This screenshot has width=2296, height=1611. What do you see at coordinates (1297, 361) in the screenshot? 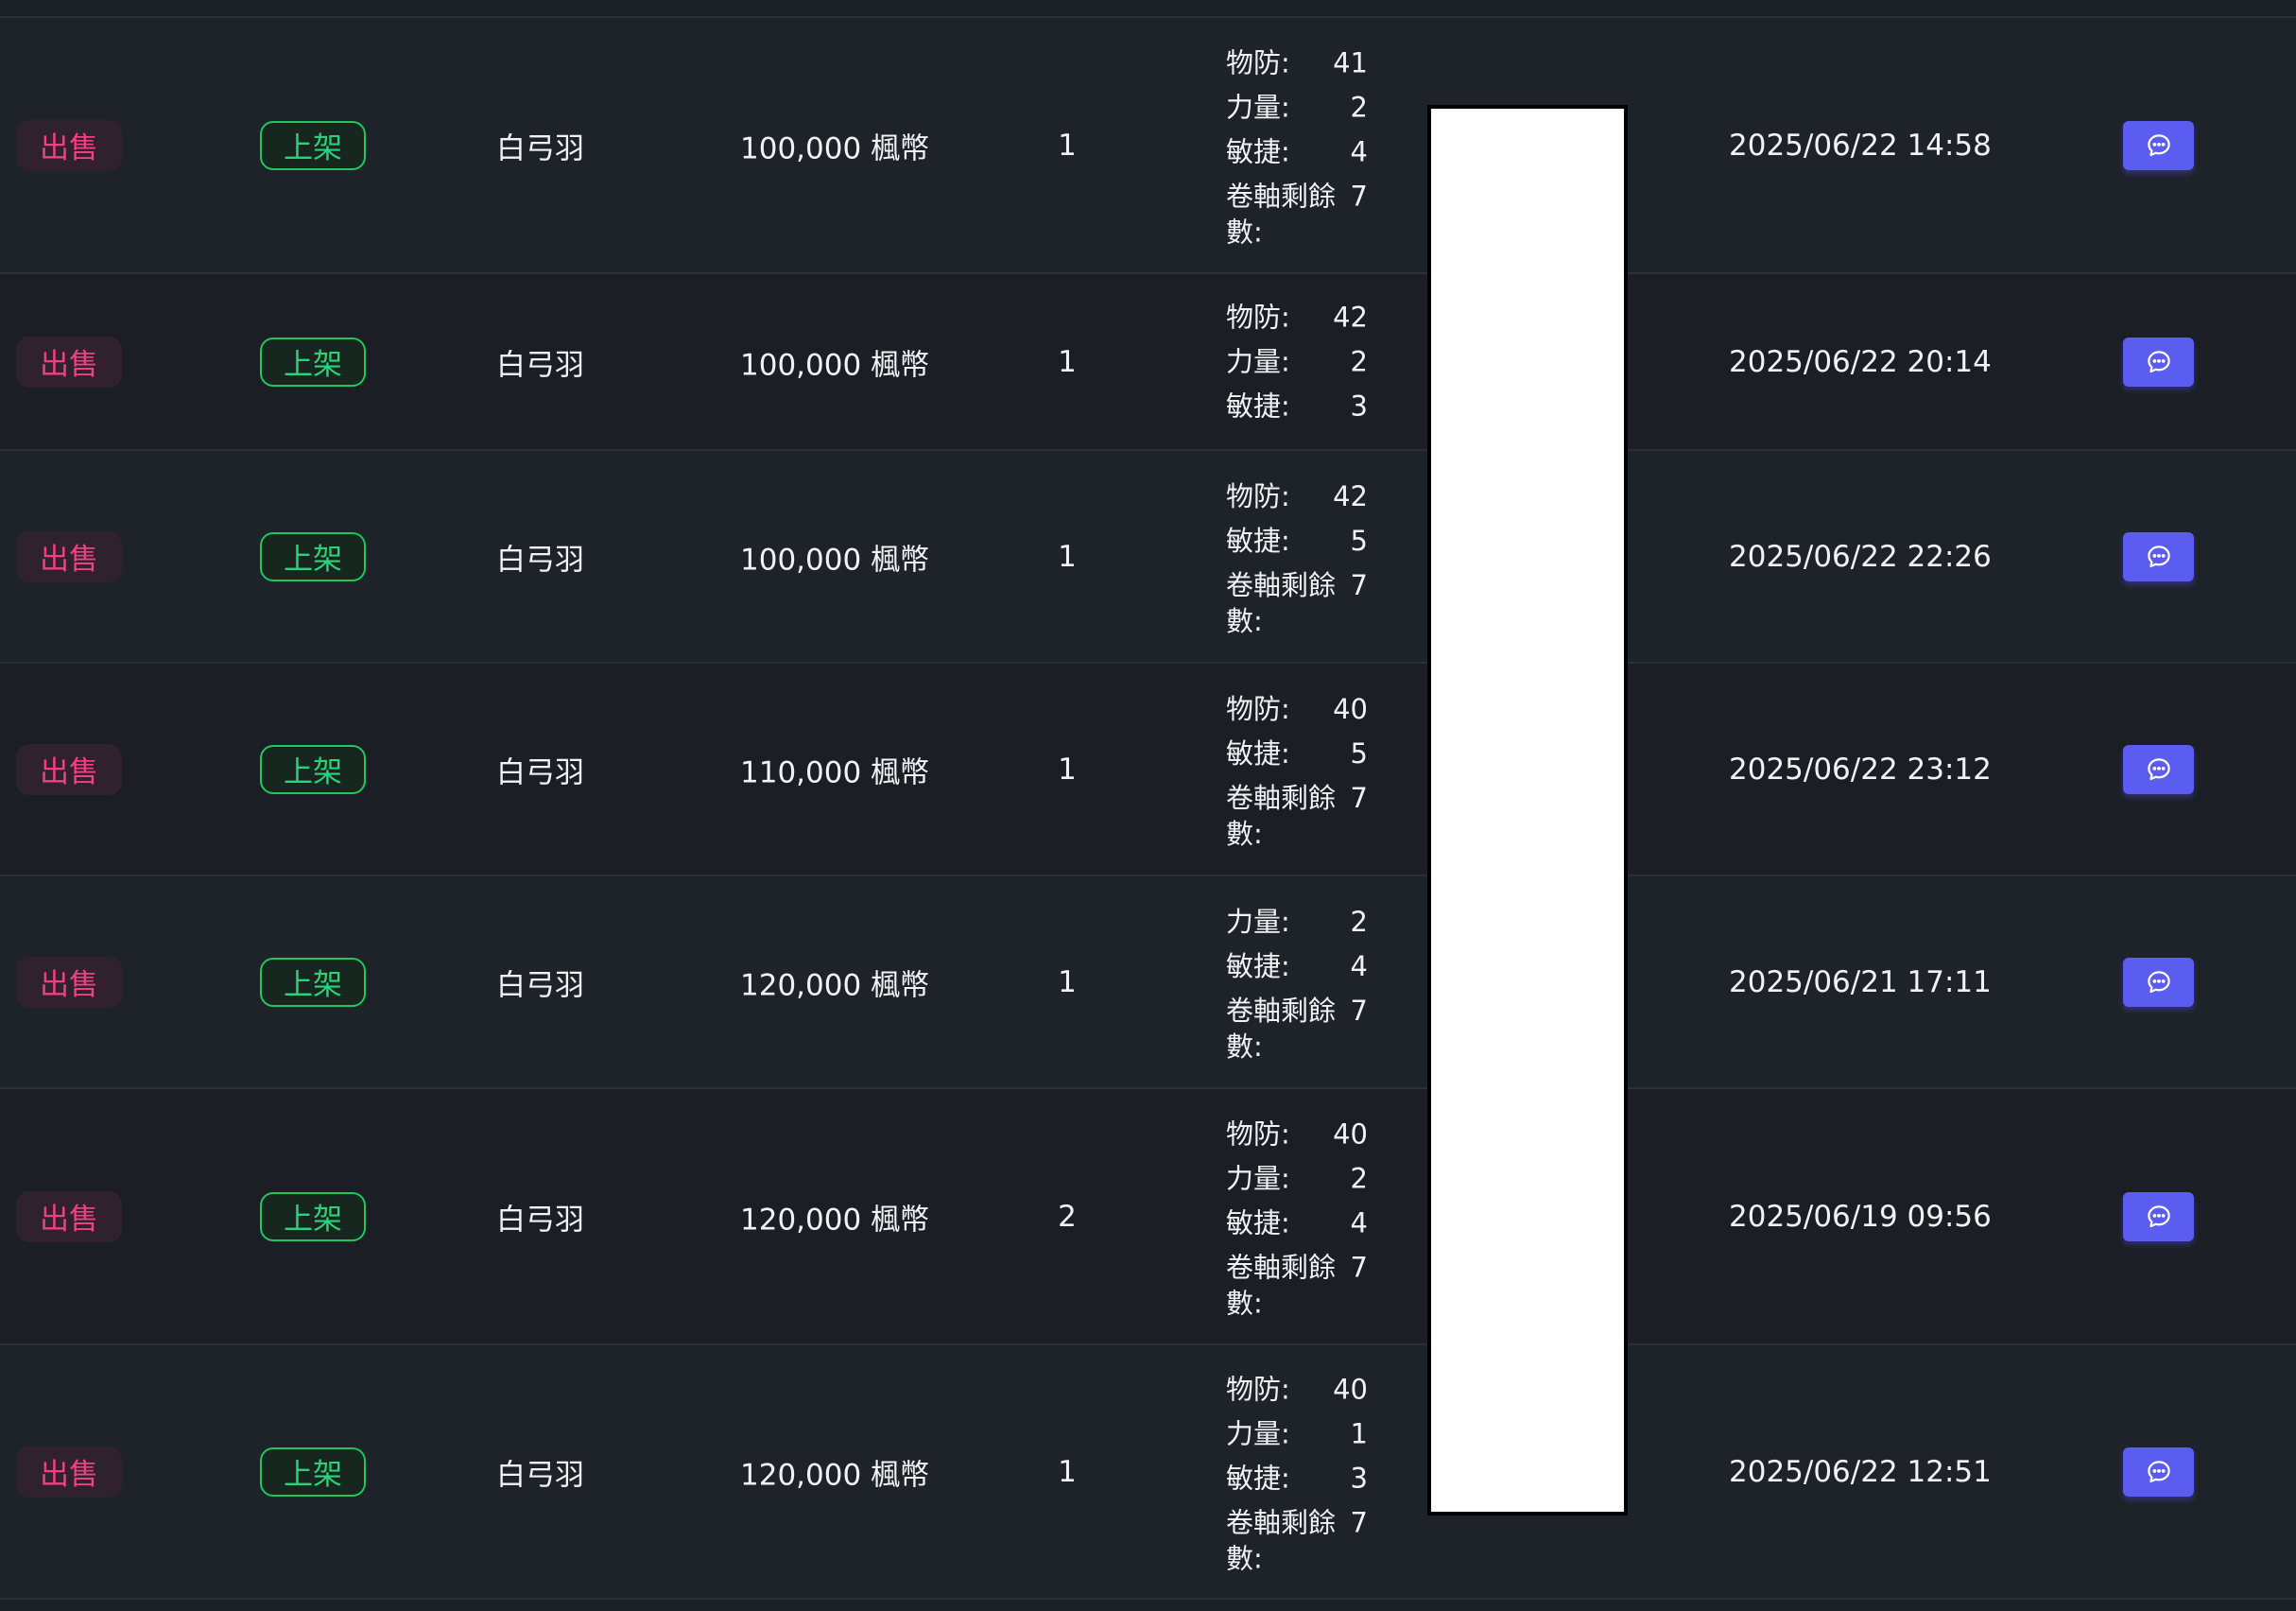
I see `item-stats: 物防: 42 力量: 2 敏捷: 3` at bounding box center [1297, 361].